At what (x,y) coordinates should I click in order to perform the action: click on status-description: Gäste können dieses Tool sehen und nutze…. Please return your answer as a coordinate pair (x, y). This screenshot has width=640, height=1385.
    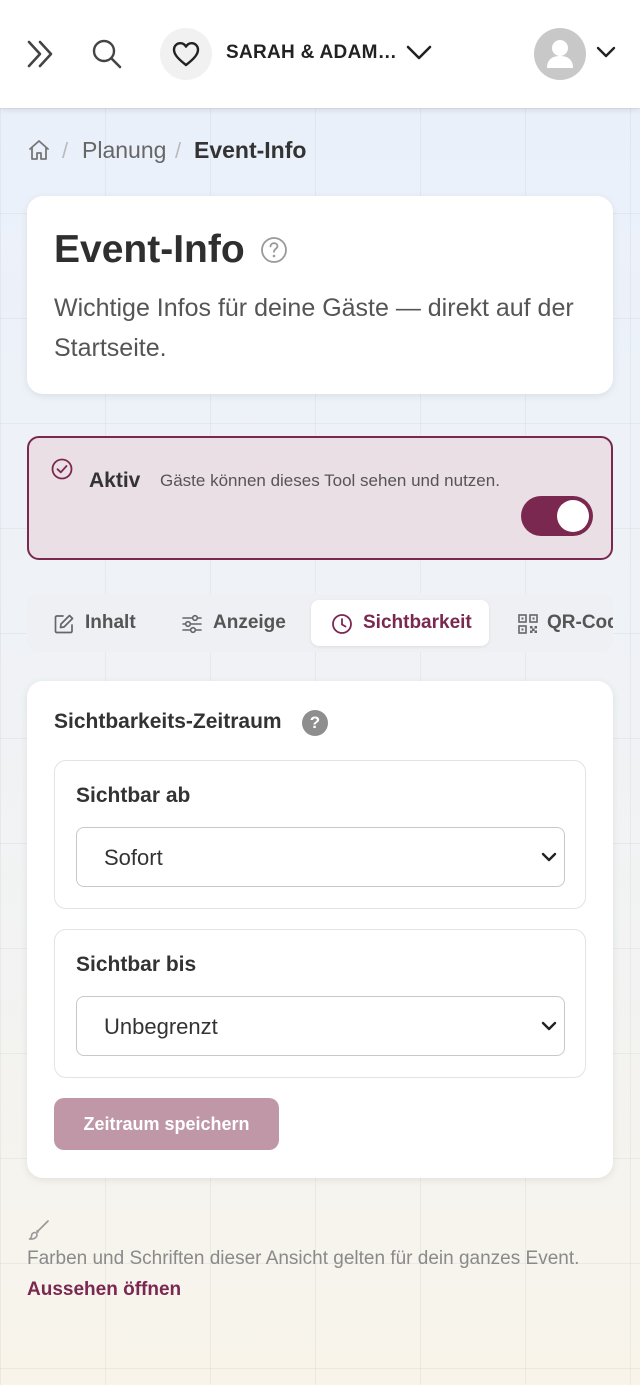
    Looking at the image, I should click on (330, 480).